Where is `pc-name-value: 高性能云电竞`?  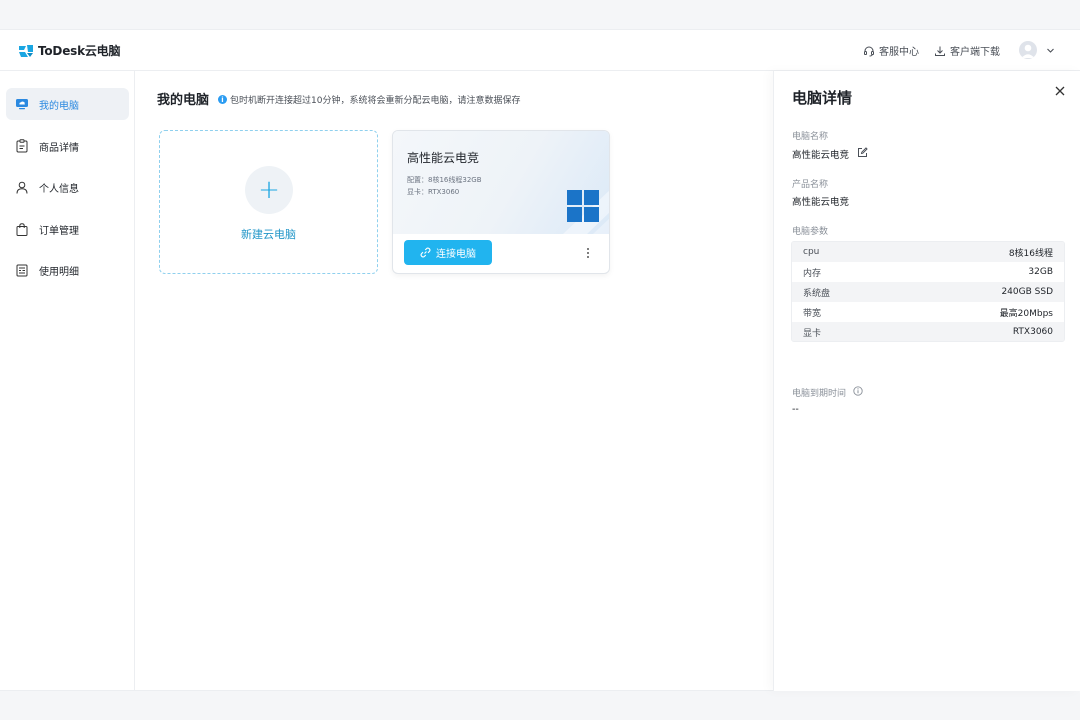
pc-name-value: 高性能云电竞 is located at coordinates (821, 155).